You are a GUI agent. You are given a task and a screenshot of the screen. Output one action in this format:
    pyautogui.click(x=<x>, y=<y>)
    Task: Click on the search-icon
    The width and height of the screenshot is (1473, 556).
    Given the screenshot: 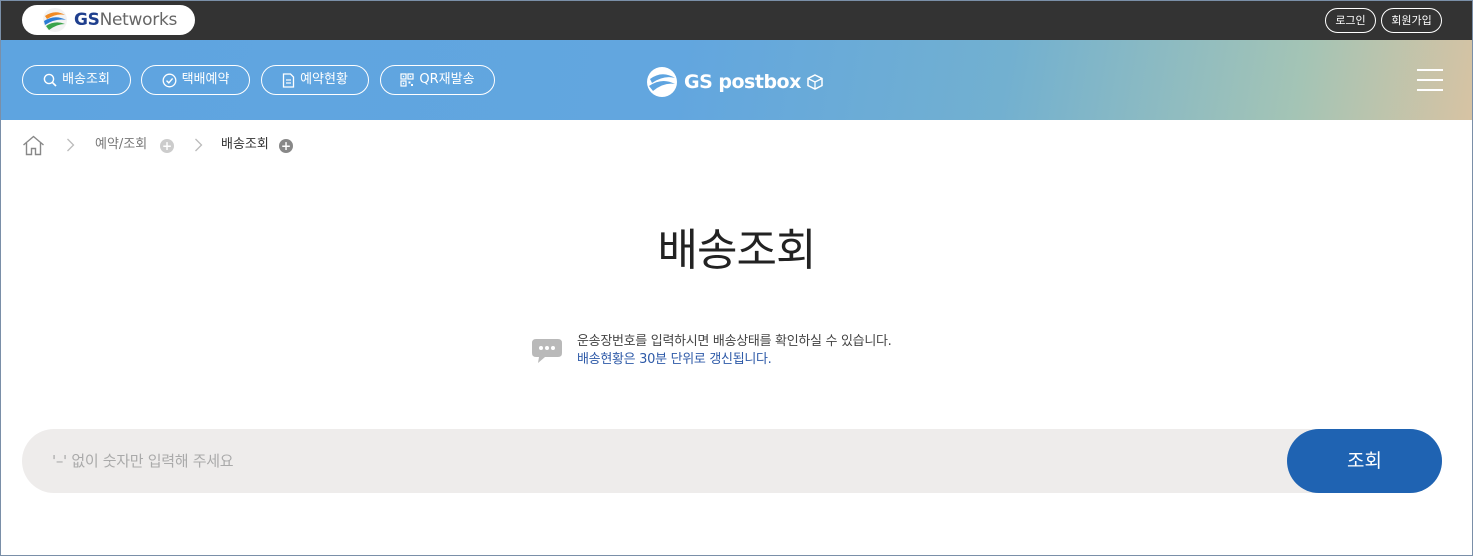 What is the action you would take?
    pyautogui.click(x=50, y=80)
    